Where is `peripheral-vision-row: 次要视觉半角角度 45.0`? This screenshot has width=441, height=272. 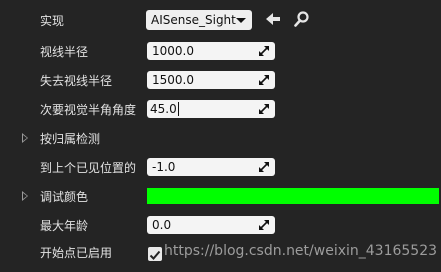
peripheral-vision-row: 次要视觉半角角度 45.0 is located at coordinates (220, 111).